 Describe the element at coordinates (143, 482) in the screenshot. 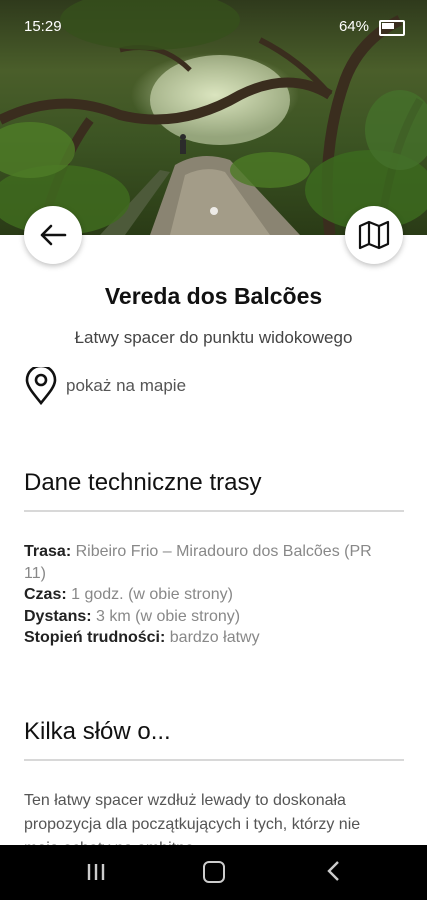

I see `section-title-technical: Dane techniczne trasy` at that location.